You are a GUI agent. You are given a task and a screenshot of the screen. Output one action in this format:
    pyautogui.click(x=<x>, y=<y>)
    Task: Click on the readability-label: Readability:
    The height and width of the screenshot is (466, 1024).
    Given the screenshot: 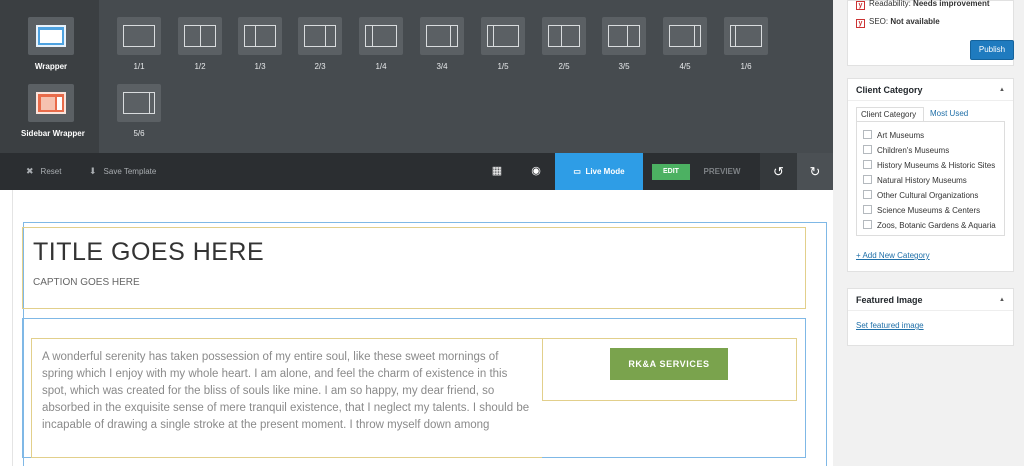 What is the action you would take?
    pyautogui.click(x=890, y=4)
    